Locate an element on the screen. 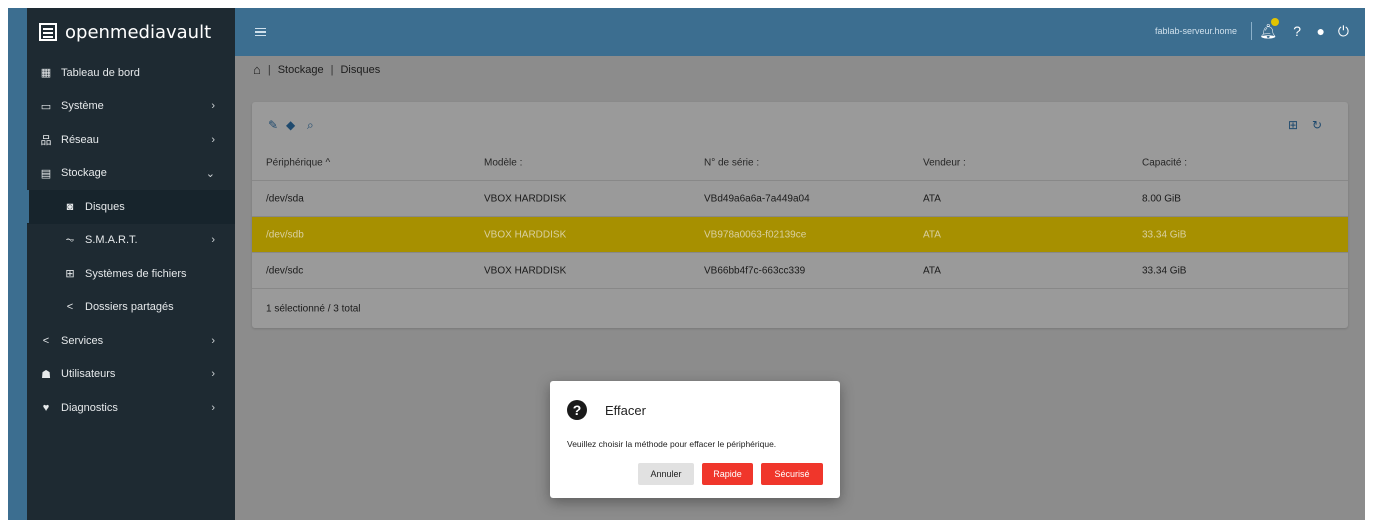  active-indicator is located at coordinates (28, 206).